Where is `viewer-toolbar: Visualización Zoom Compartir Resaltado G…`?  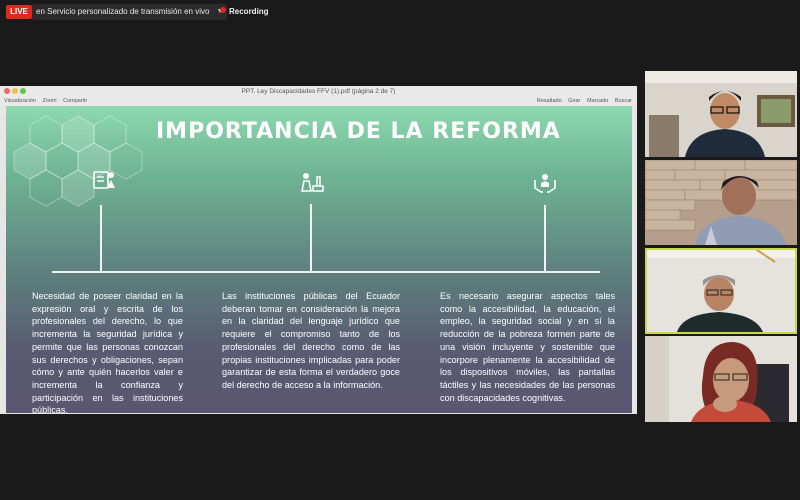
viewer-toolbar: Visualización Zoom Compartir Resaltado G… is located at coordinates (318, 101).